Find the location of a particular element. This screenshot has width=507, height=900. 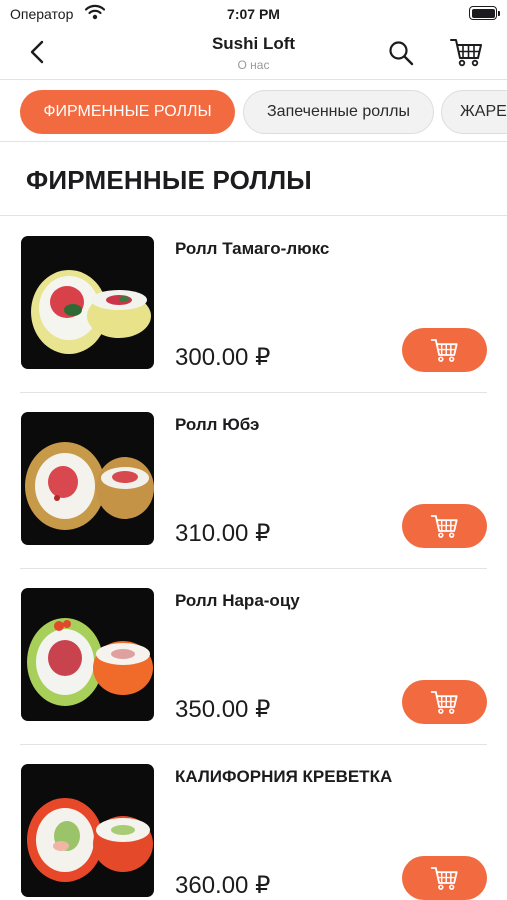

about-link: О нас is located at coordinates (253, 65).